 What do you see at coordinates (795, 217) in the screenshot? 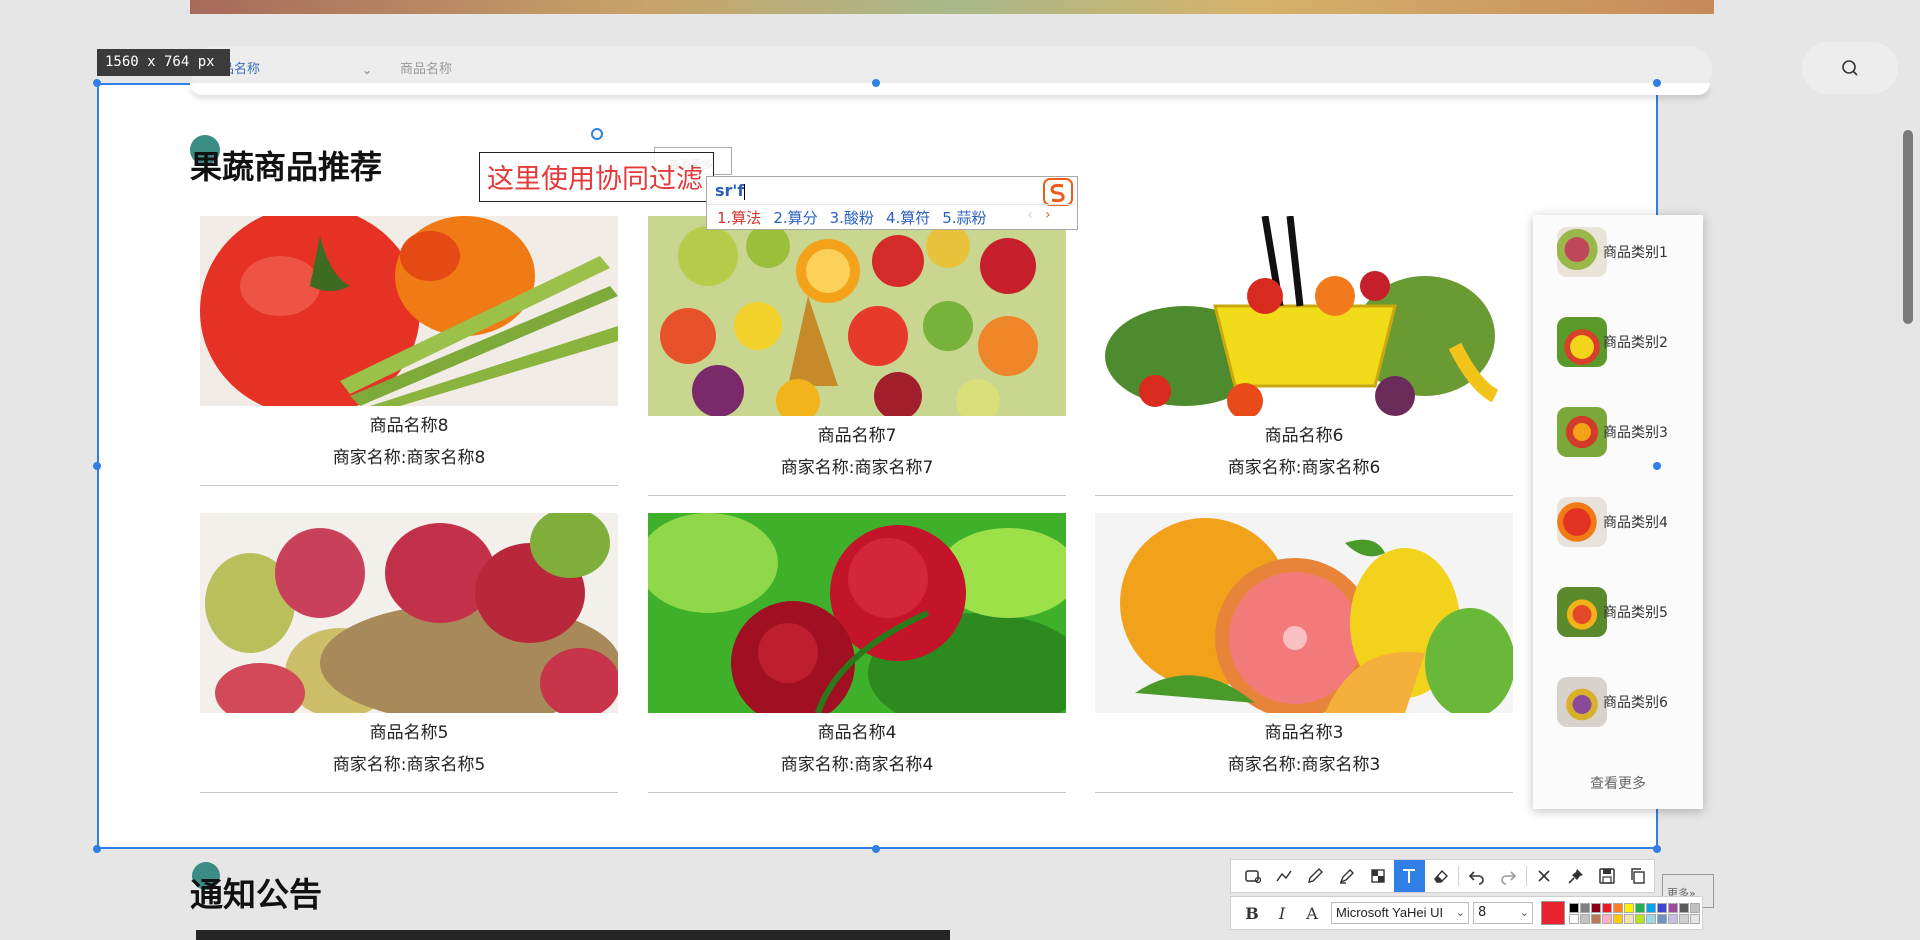
I see `ime-candidate: 2.算分` at bounding box center [795, 217].